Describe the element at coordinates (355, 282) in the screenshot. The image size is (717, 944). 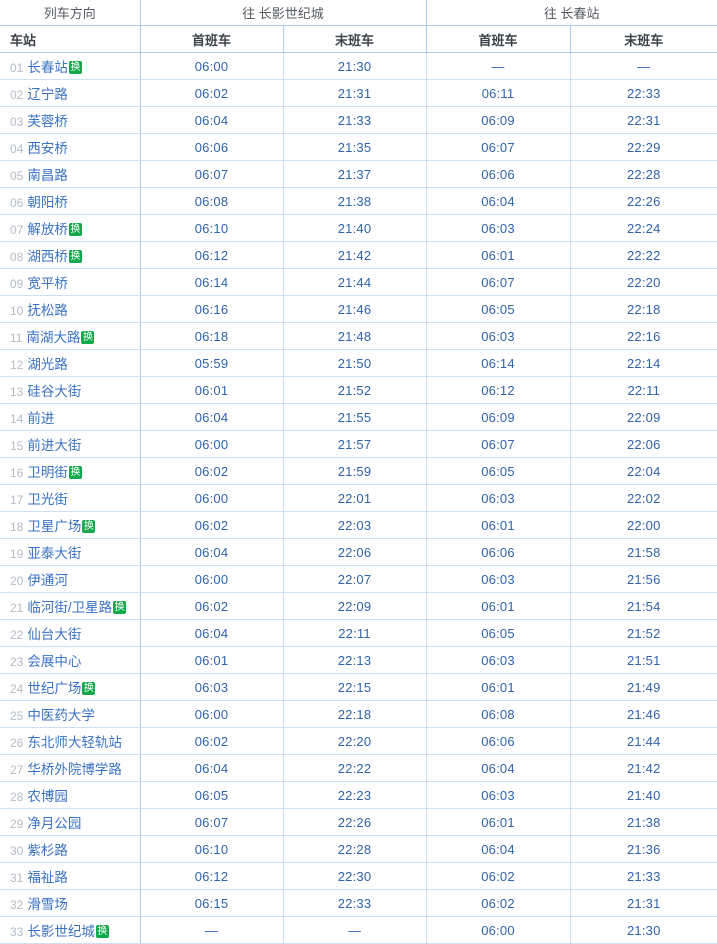
I see `last-train-to-changying: 21:44` at that location.